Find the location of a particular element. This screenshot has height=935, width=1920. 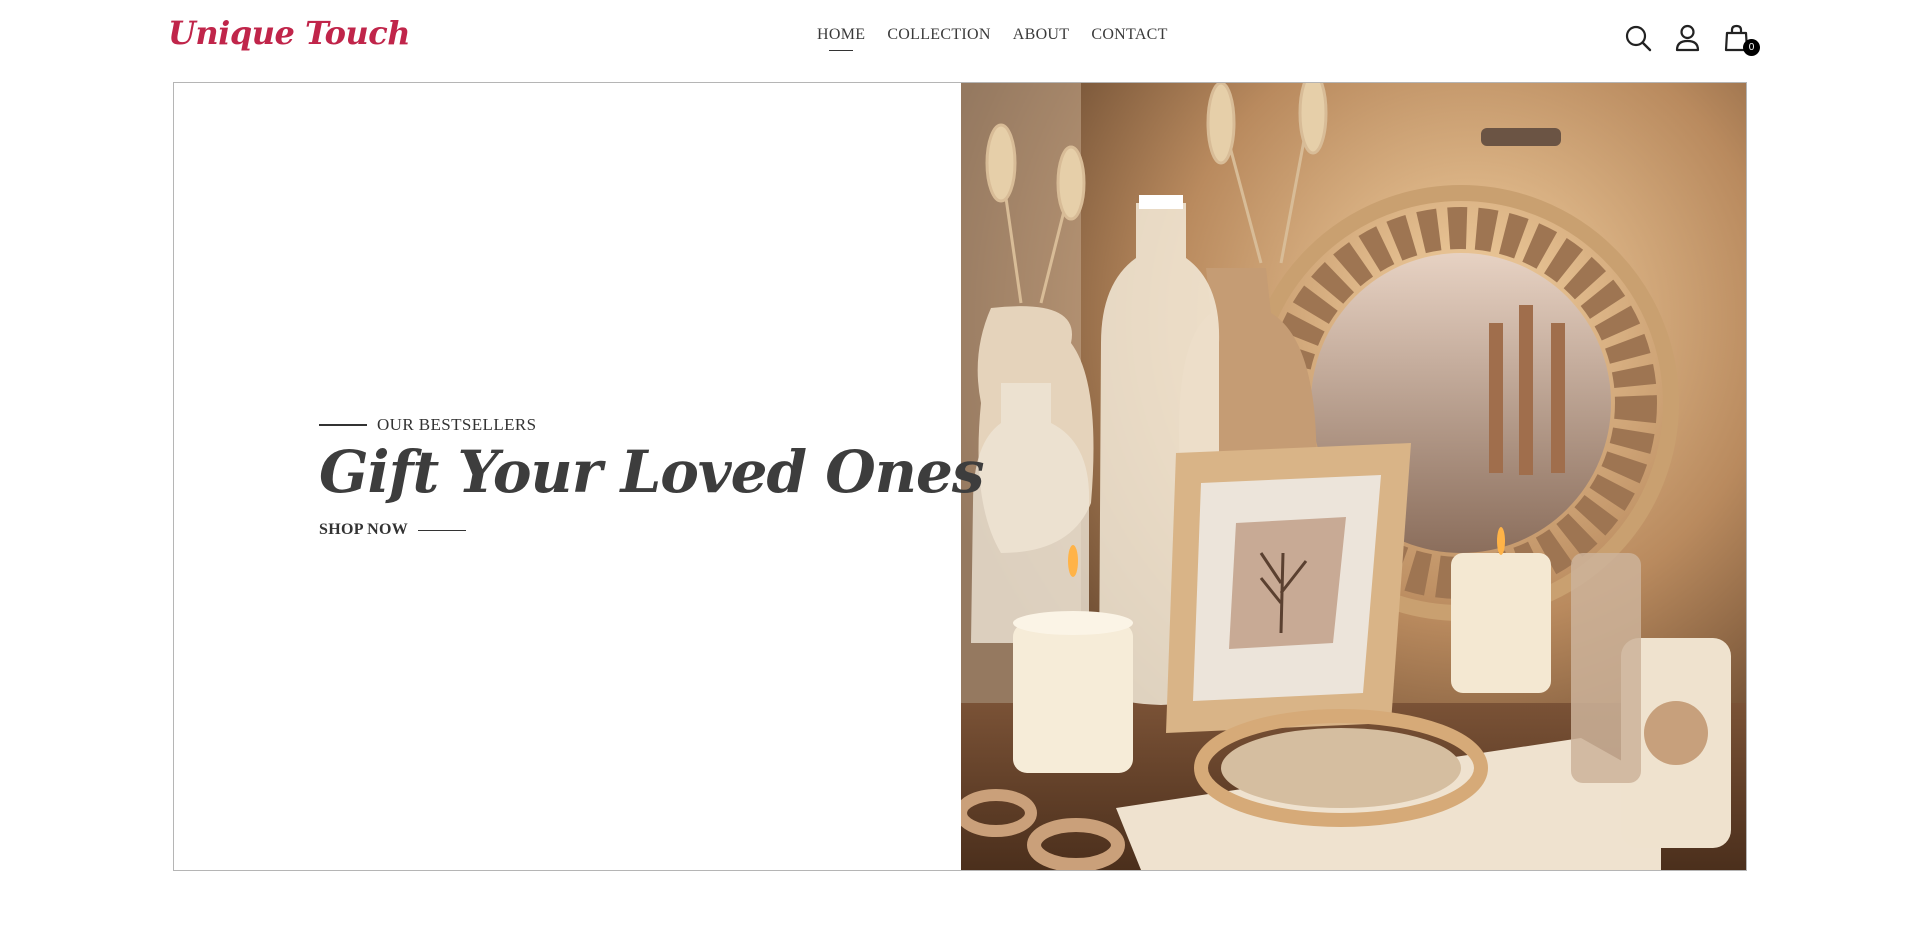

shop-now-label: SHOP NOW is located at coordinates (363, 530).